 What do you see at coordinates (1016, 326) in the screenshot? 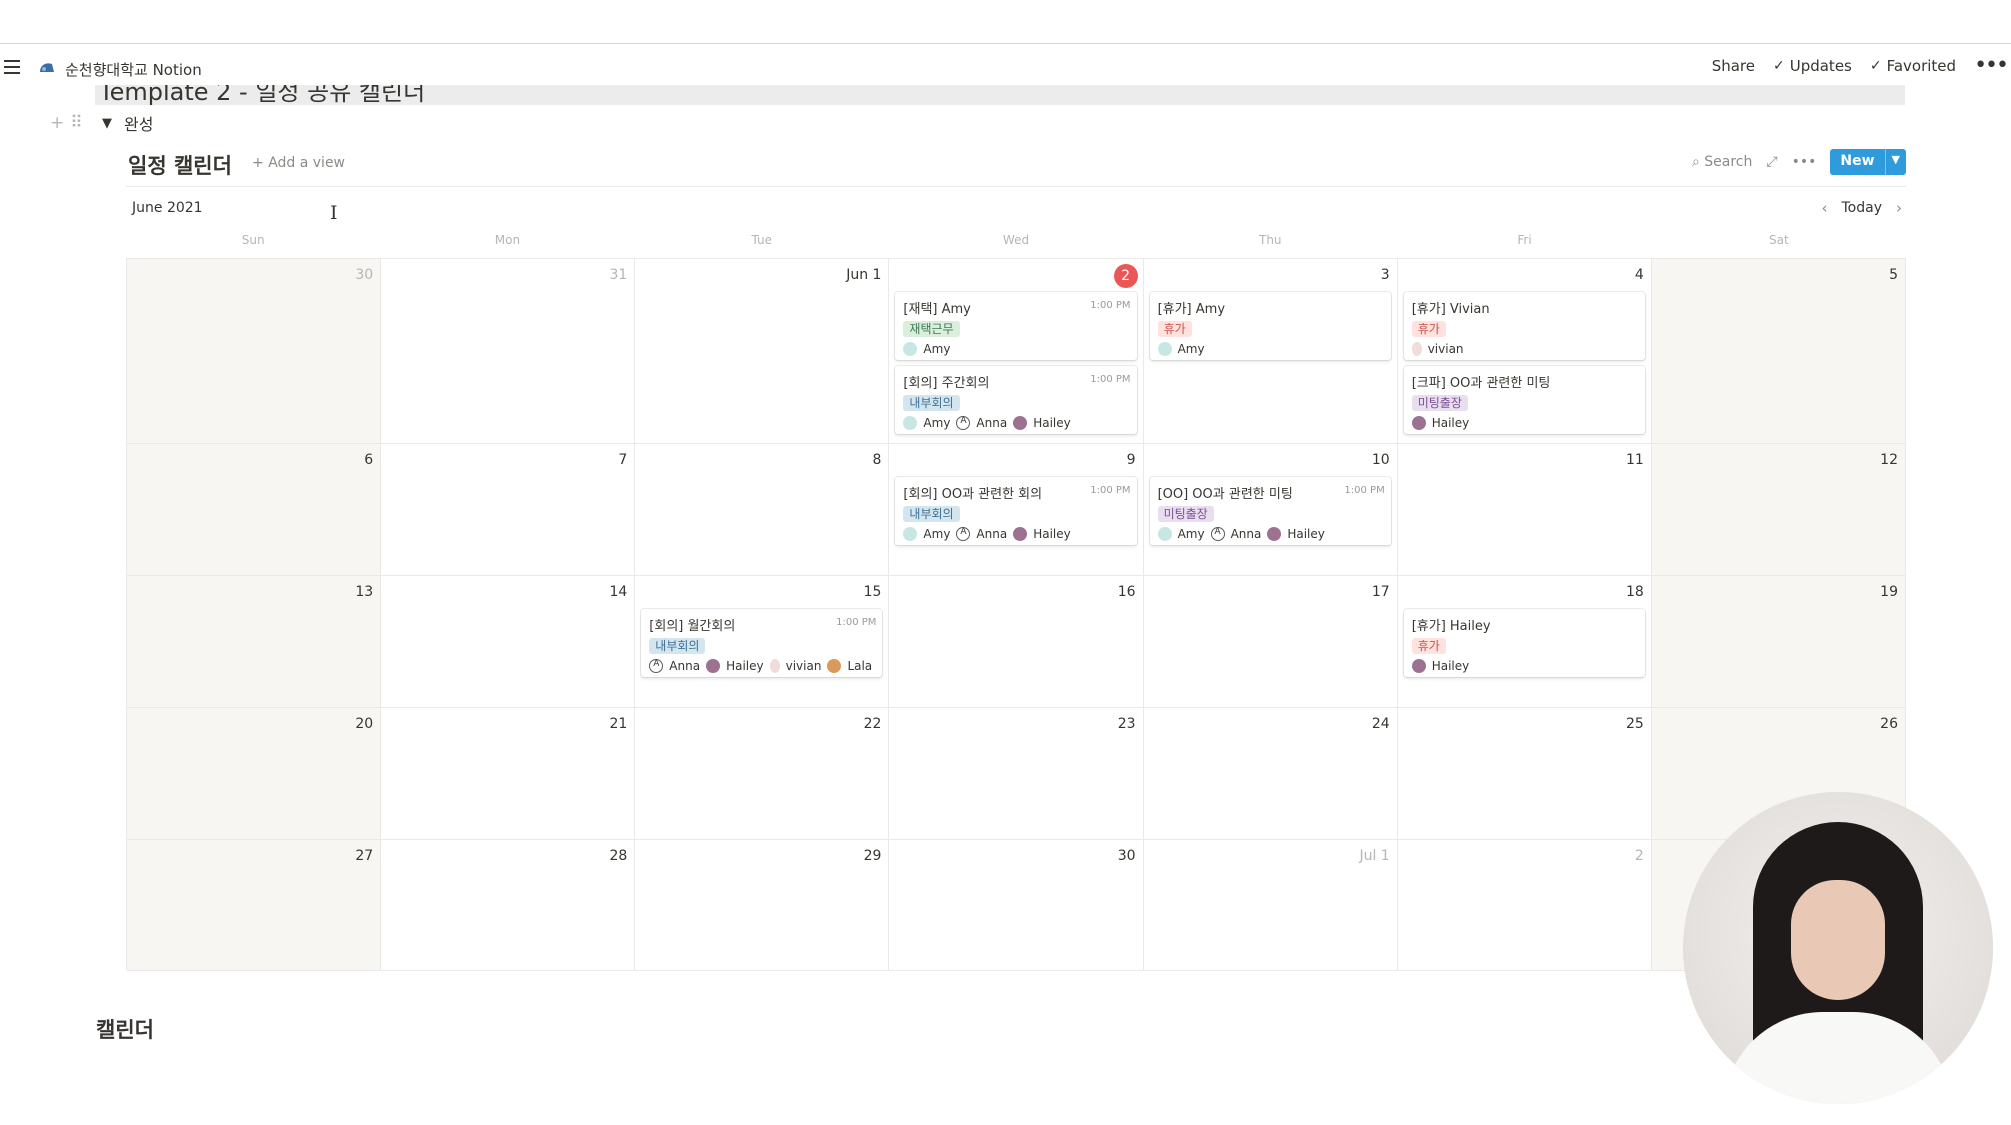
I see `event-card: [재택] Amy 1:00 PM 재택근무 Amy` at bounding box center [1016, 326].